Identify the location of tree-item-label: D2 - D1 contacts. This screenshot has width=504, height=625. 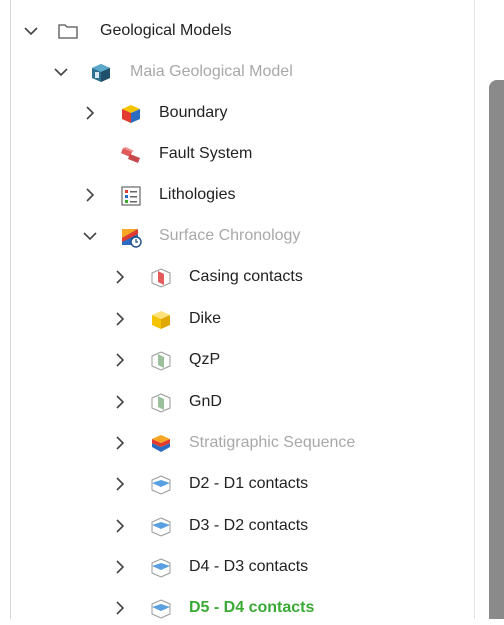
(249, 483).